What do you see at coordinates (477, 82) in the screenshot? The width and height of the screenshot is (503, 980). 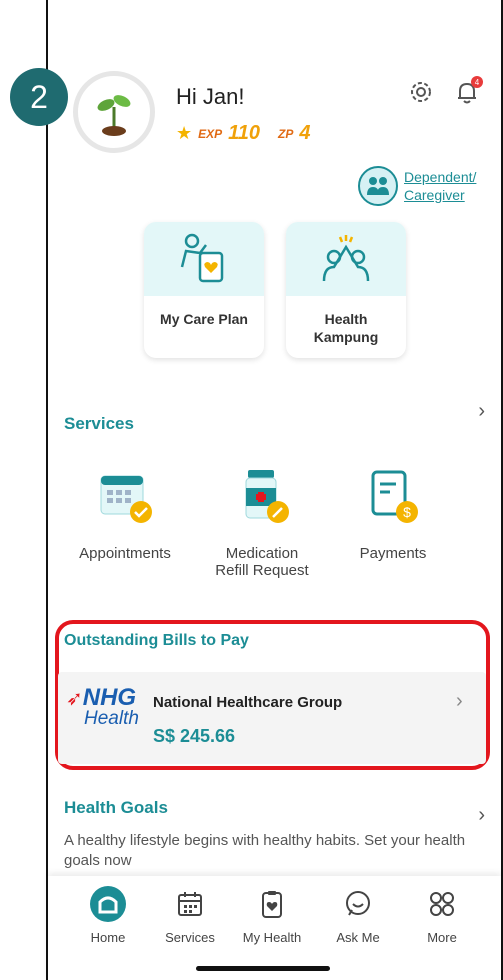 I see `notification-badge: 4` at bounding box center [477, 82].